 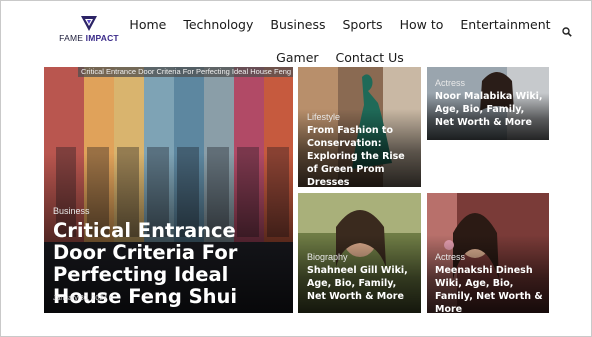 I want to click on nav-item-business: Business, so click(x=297, y=24).